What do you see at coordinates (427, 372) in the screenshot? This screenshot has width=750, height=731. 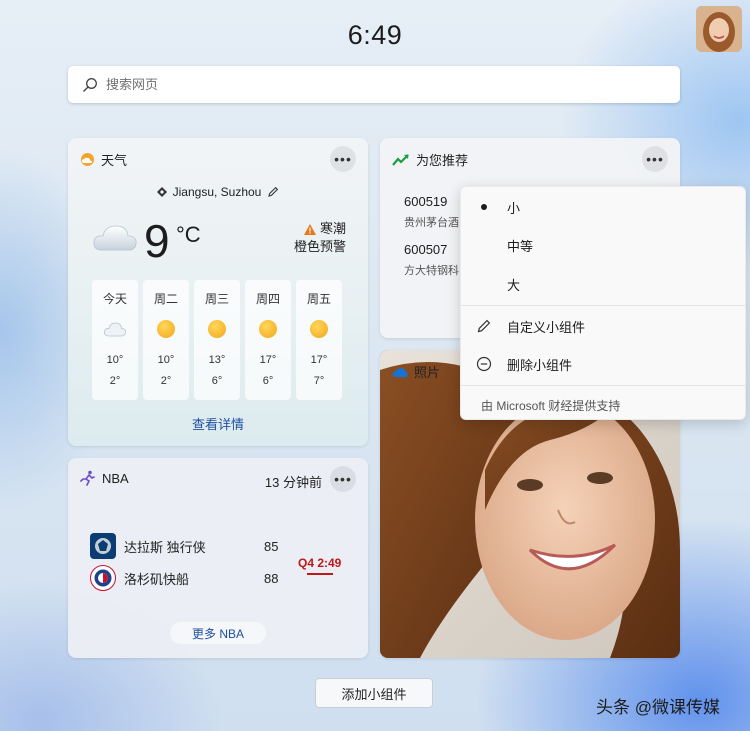 I see `photos-title: 照片` at bounding box center [427, 372].